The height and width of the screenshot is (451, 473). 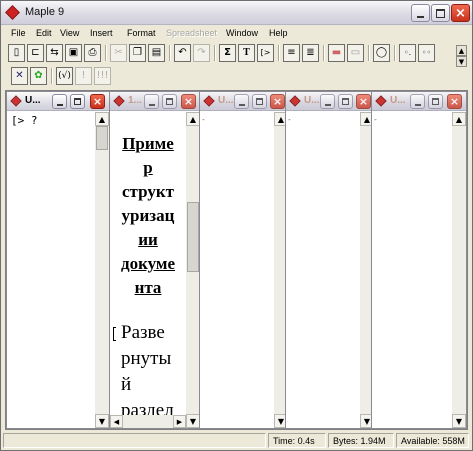 What do you see at coordinates (73, 53) in the screenshot?
I see `save-button: ▣` at bounding box center [73, 53].